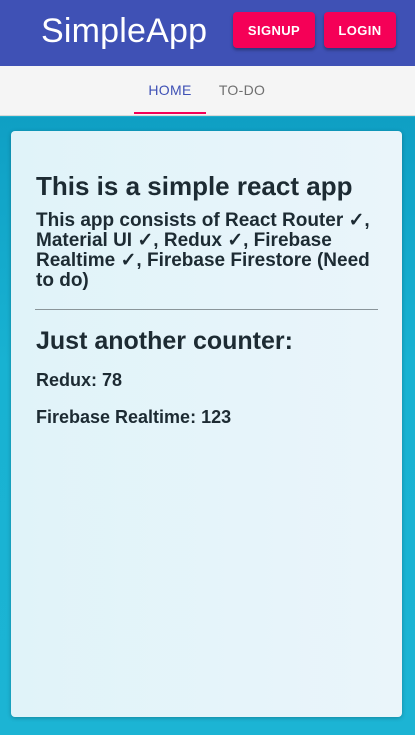  What do you see at coordinates (79, 380) in the screenshot?
I see `redux-counter: Redux: 78` at bounding box center [79, 380].